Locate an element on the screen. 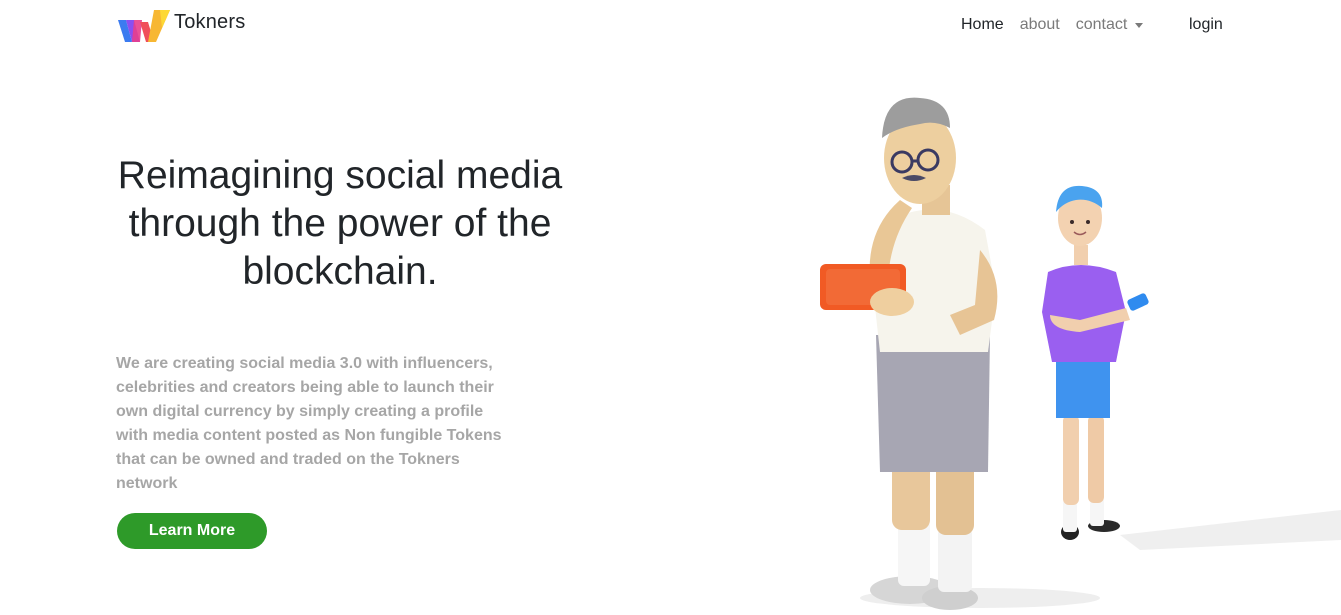 The height and width of the screenshot is (615, 1341). nav-contact-dropdown: contact is located at coordinates (1110, 25).